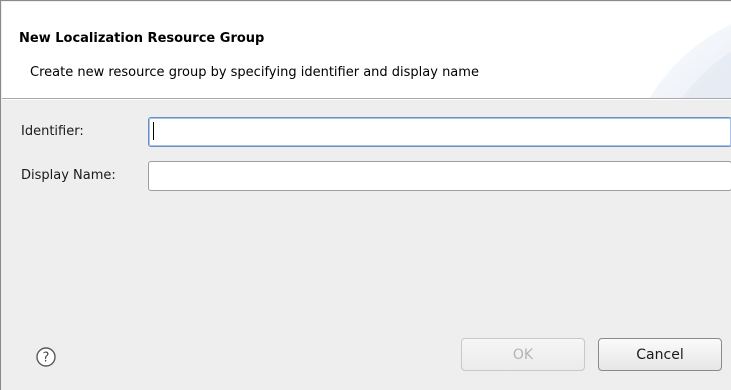 This screenshot has height=390, width=731. I want to click on header-separator, so click(366, 99).